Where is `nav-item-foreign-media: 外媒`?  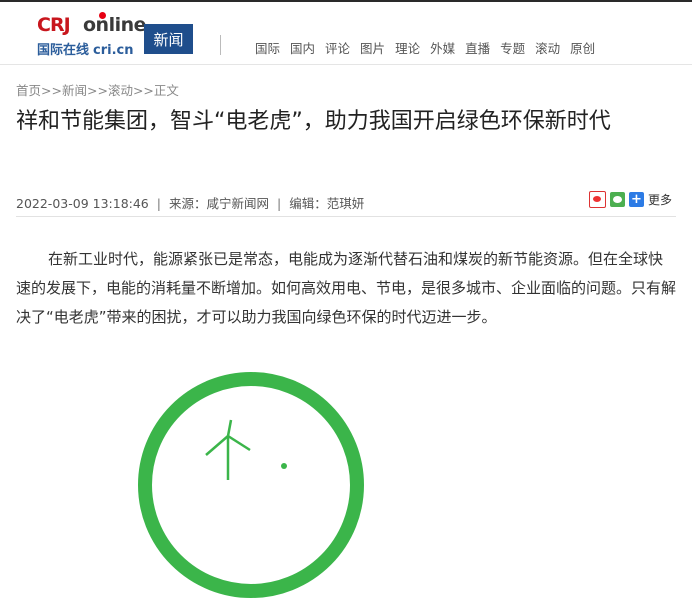
nav-item-foreign-media: 外媒 is located at coordinates (442, 47).